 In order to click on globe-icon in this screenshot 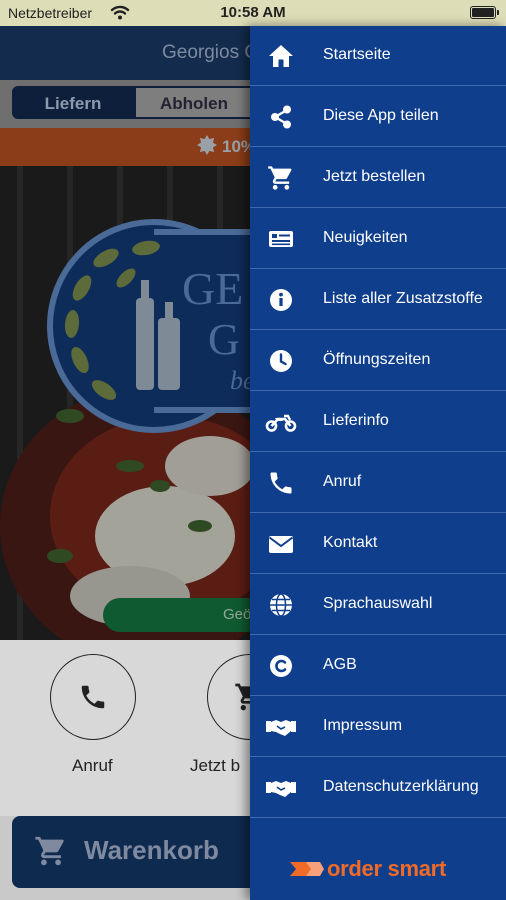, I will do `click(281, 605)`.